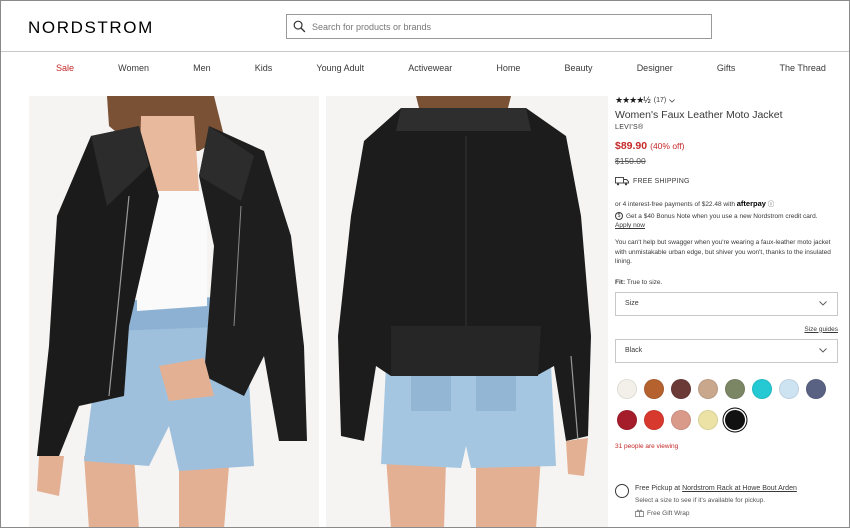 The height and width of the screenshot is (528, 850). Describe the element at coordinates (632, 303) in the screenshot. I see `size-select-value: Size` at that location.